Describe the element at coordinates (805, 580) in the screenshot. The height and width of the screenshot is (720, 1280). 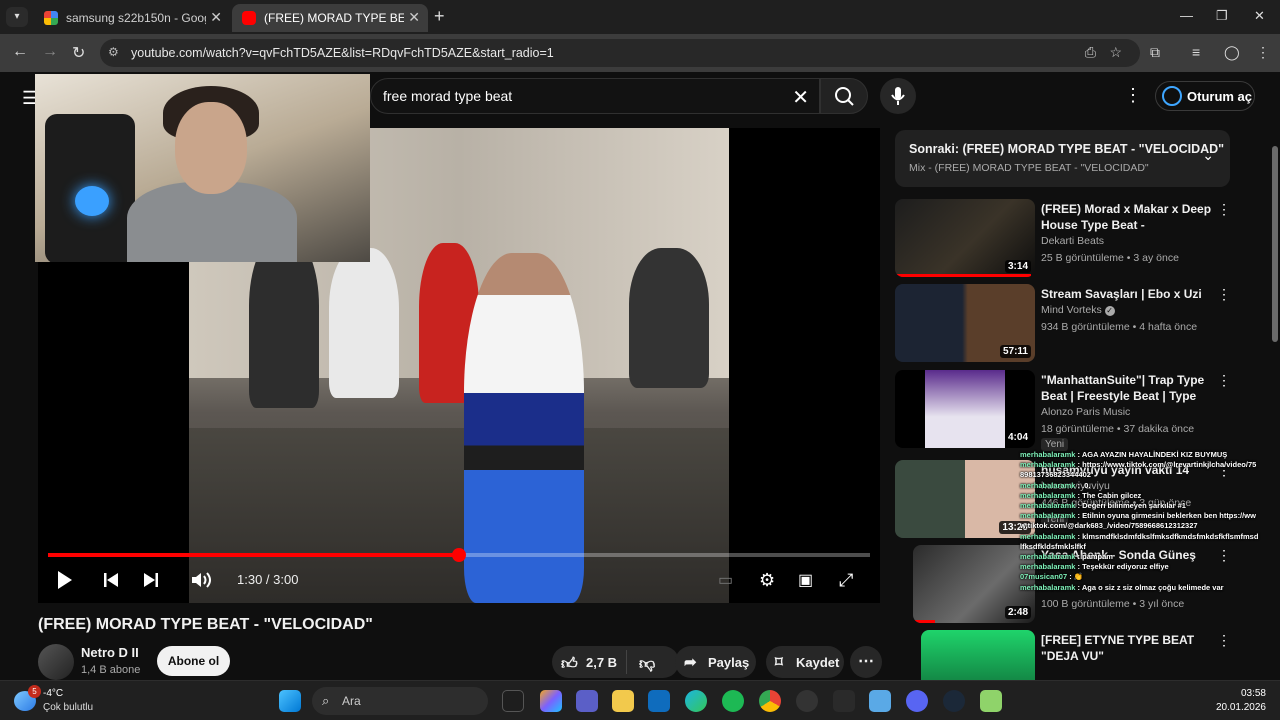
I see `theater-mode-icon: ▣` at that location.